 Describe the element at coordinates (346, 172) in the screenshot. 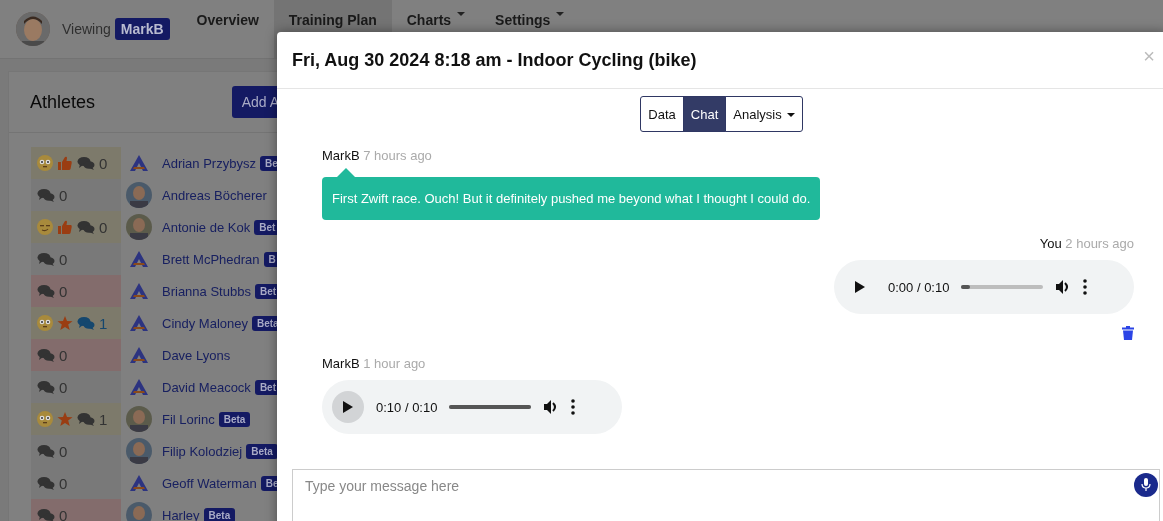

I see `bubble-pointer` at that location.